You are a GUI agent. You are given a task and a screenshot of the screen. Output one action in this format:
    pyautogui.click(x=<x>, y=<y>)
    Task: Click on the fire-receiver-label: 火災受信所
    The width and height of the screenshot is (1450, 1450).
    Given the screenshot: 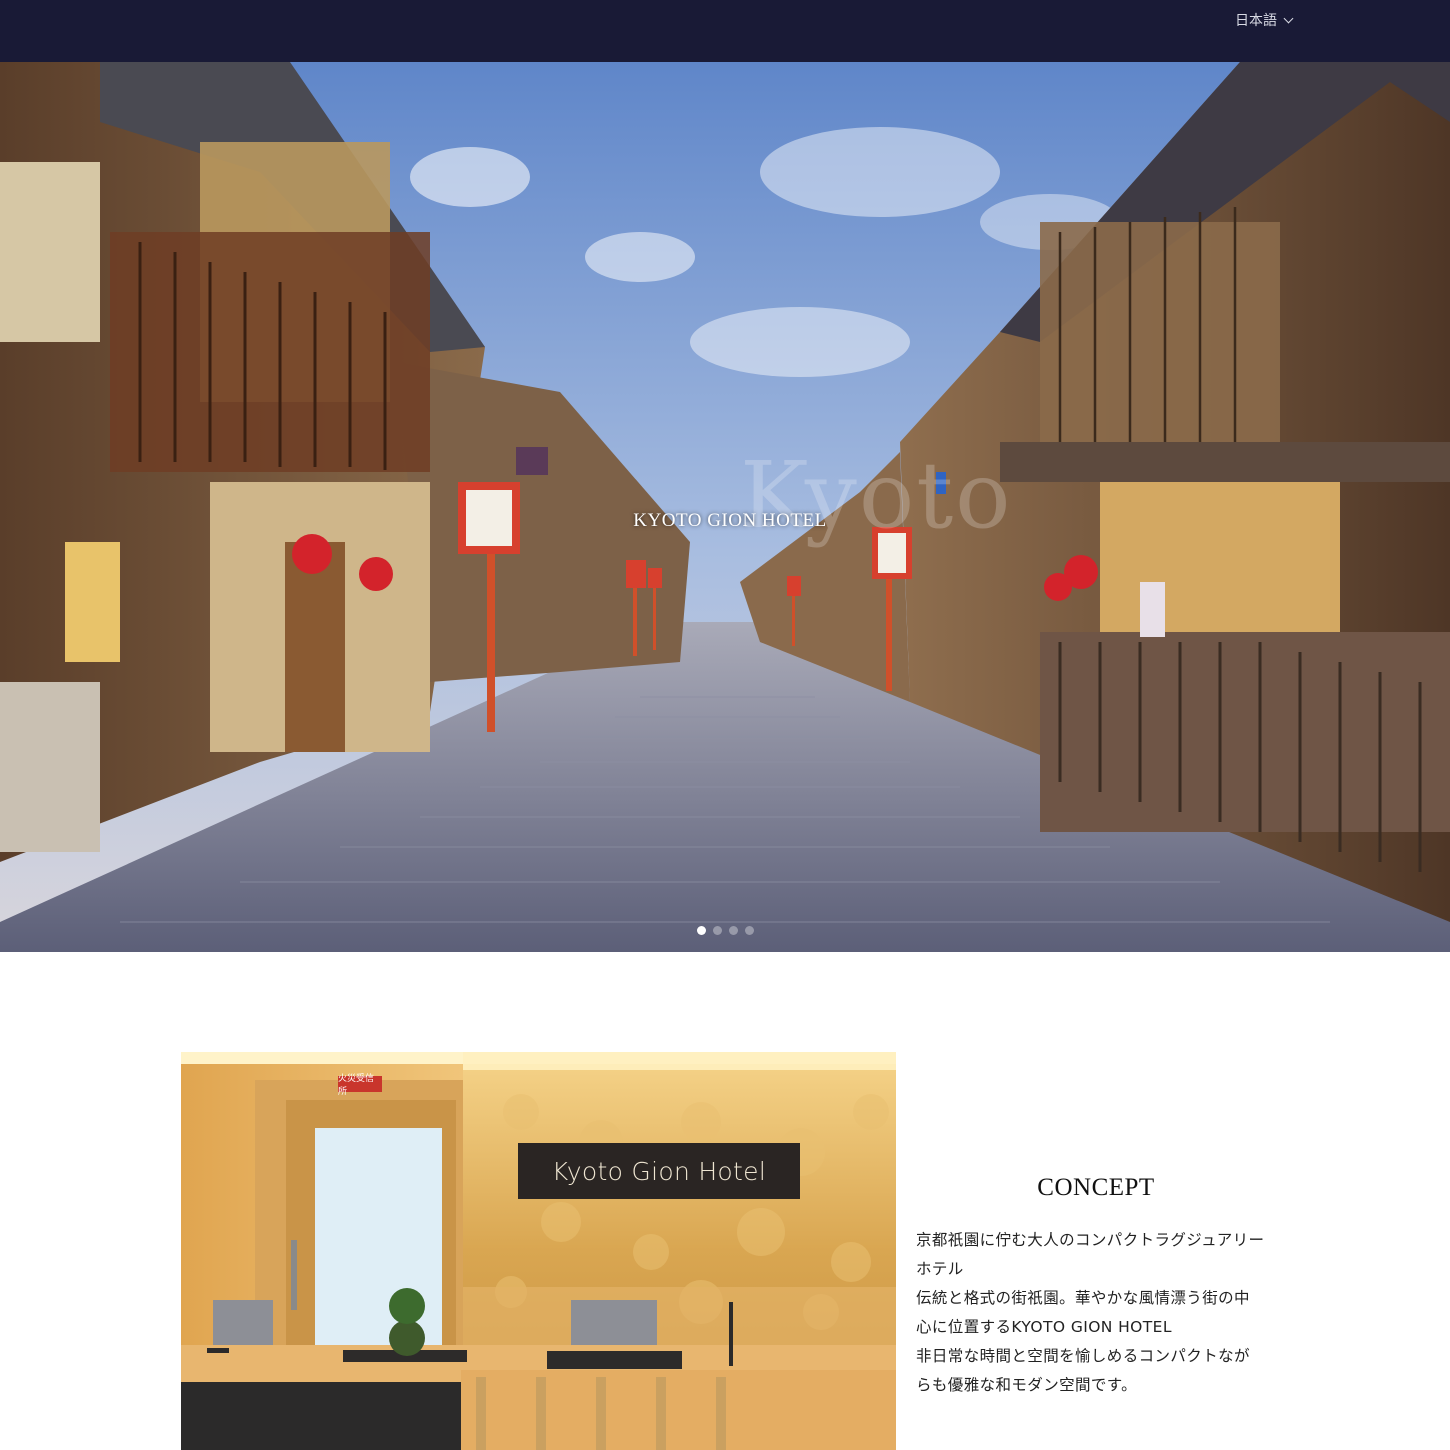 What is the action you would take?
    pyautogui.click(x=360, y=1085)
    